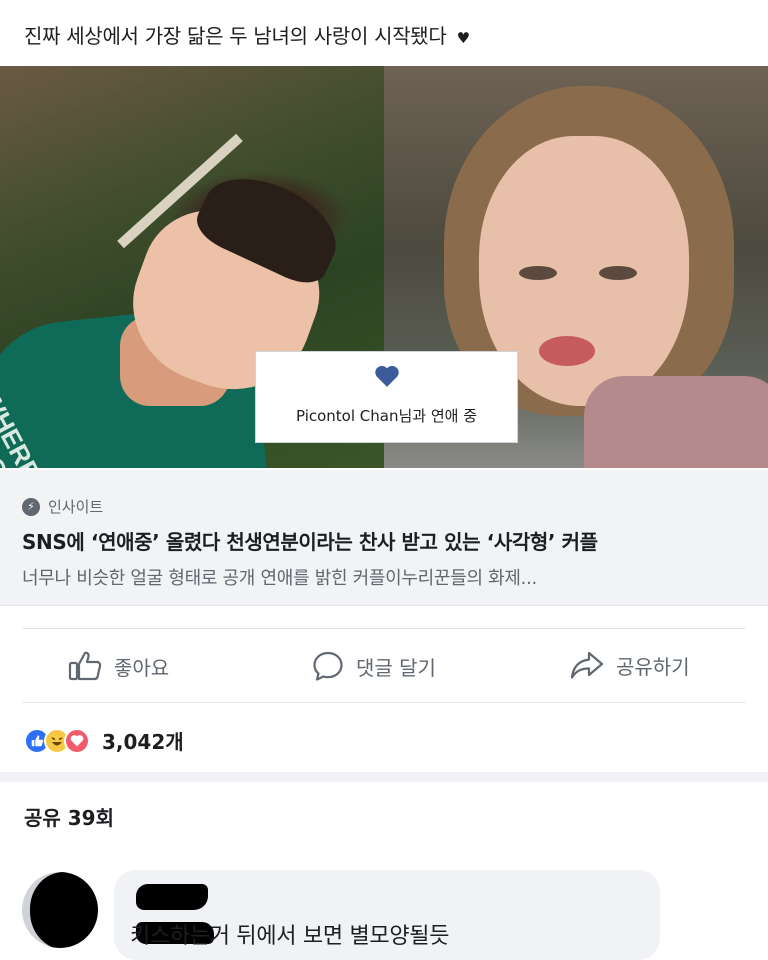 This screenshot has width=768, height=960. I want to click on commenter-name-redacted, so click(172, 897).